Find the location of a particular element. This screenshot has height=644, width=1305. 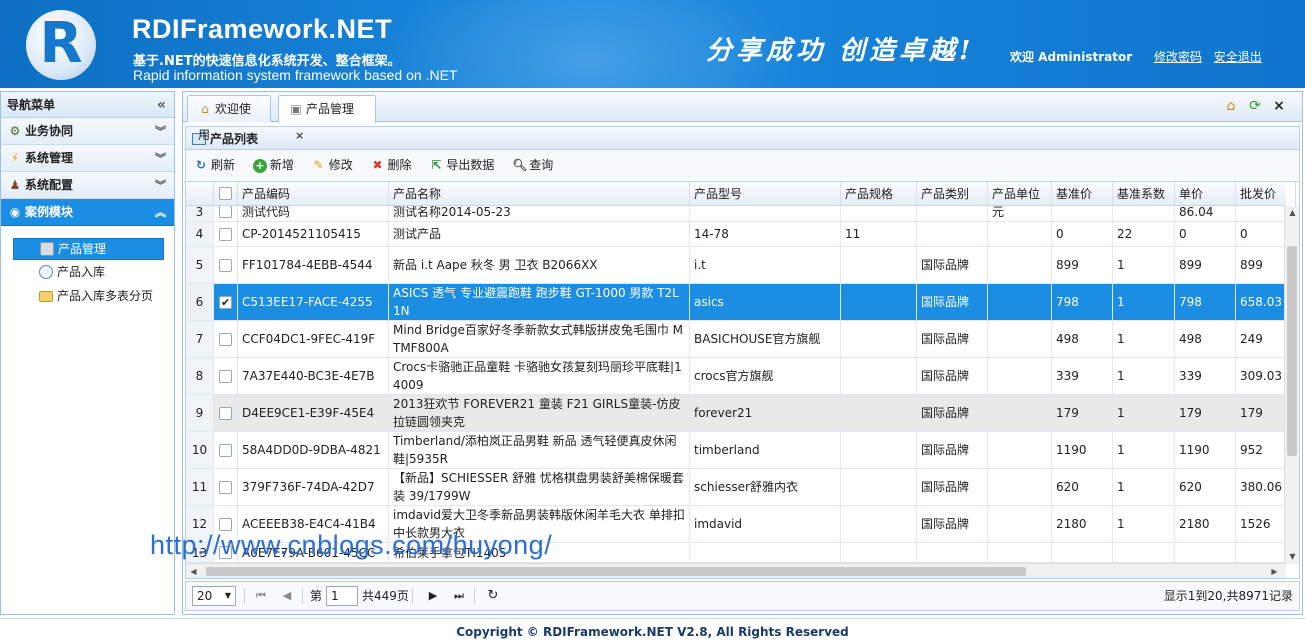

change-password-link: 修改密码 is located at coordinates (1178, 57).